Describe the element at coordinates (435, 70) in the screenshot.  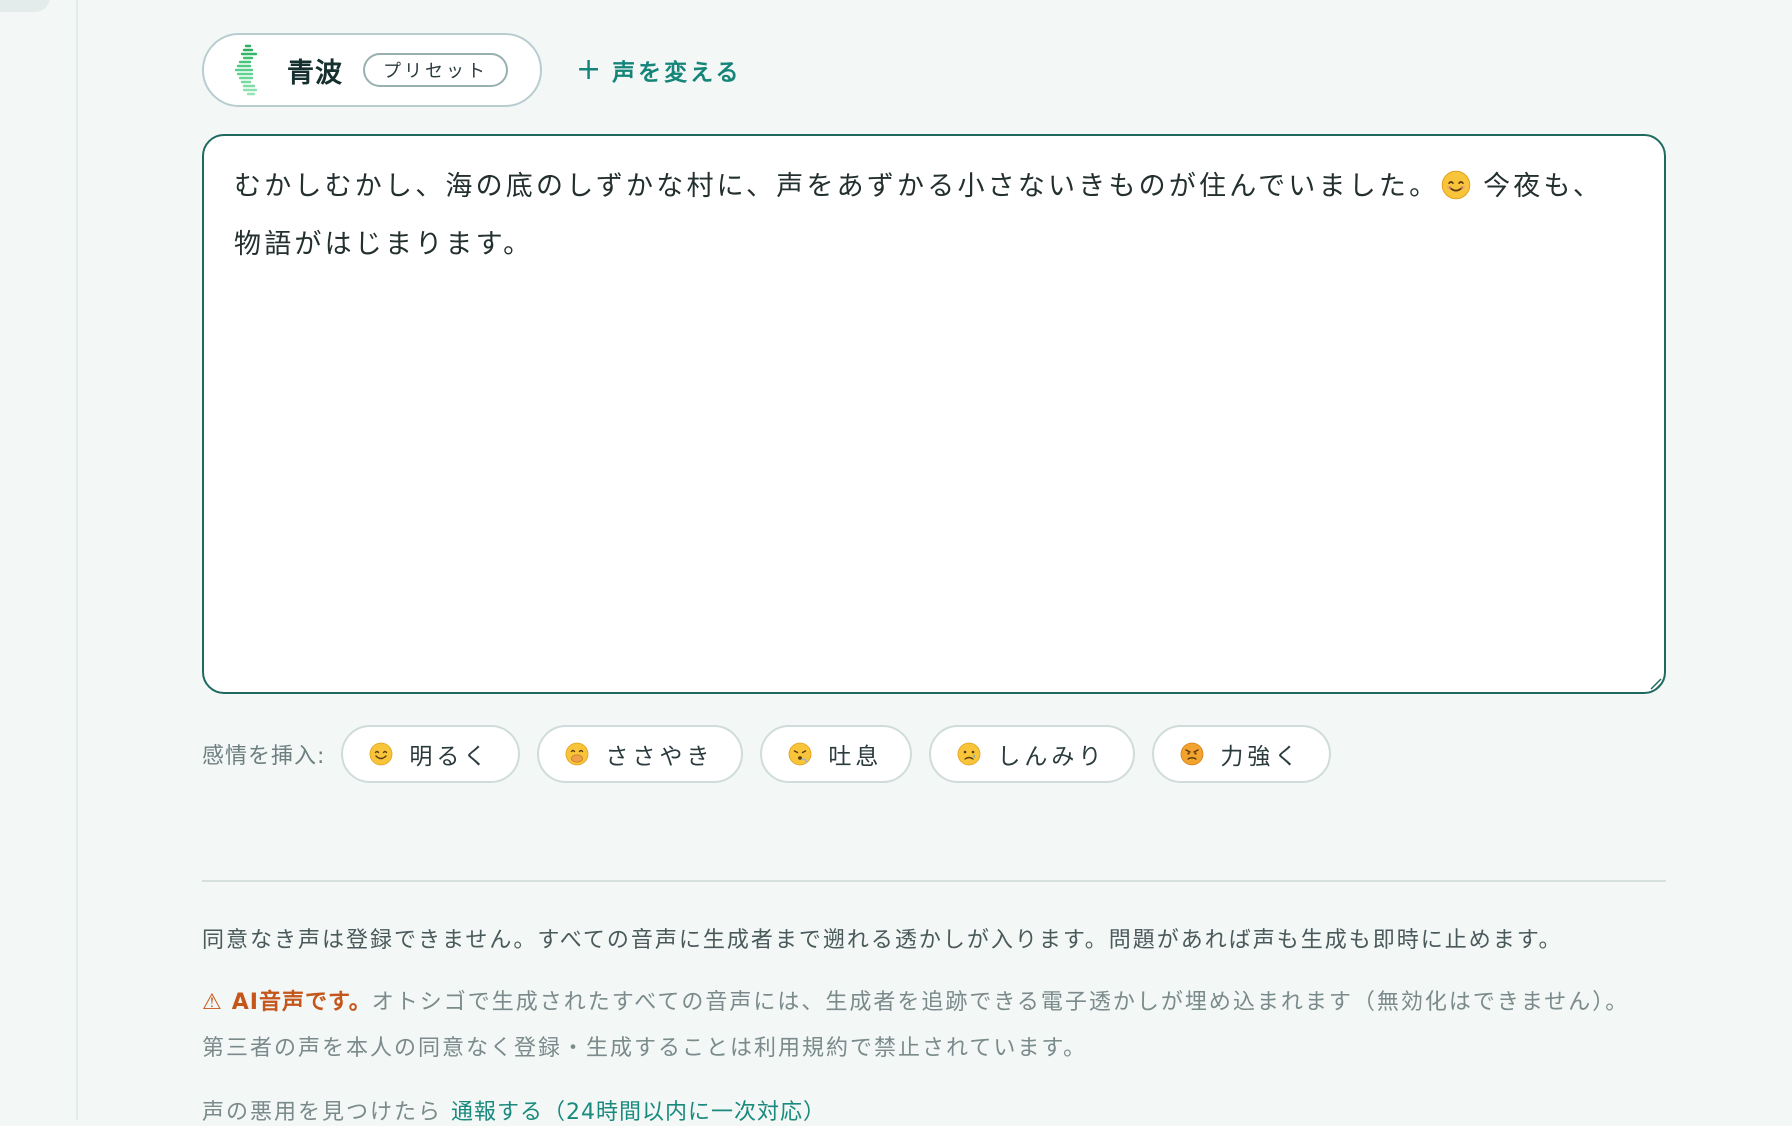
I see `preset-badge: プリセット` at that location.